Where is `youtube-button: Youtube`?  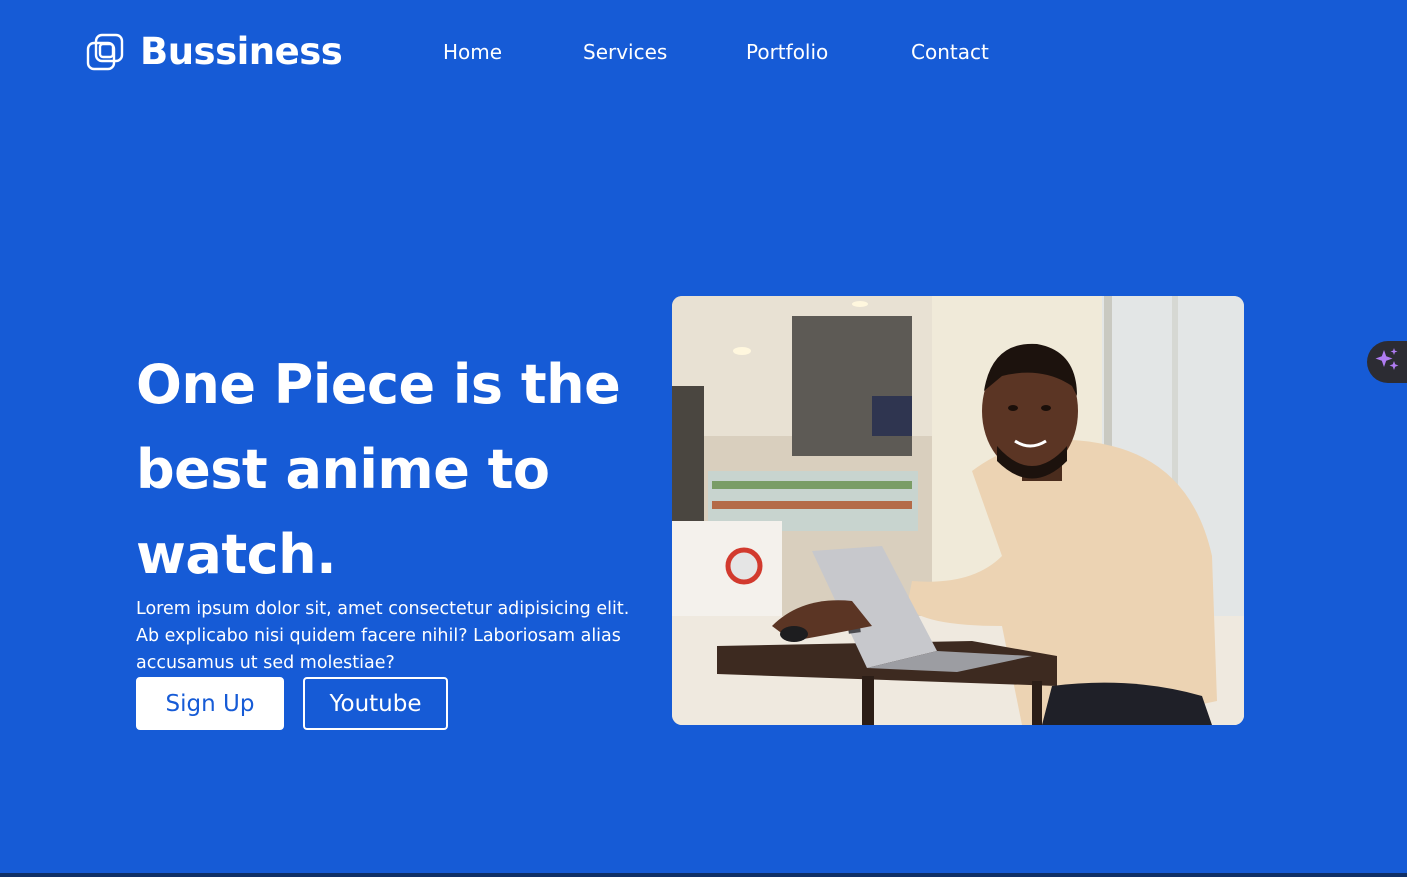 youtube-button: Youtube is located at coordinates (375, 703).